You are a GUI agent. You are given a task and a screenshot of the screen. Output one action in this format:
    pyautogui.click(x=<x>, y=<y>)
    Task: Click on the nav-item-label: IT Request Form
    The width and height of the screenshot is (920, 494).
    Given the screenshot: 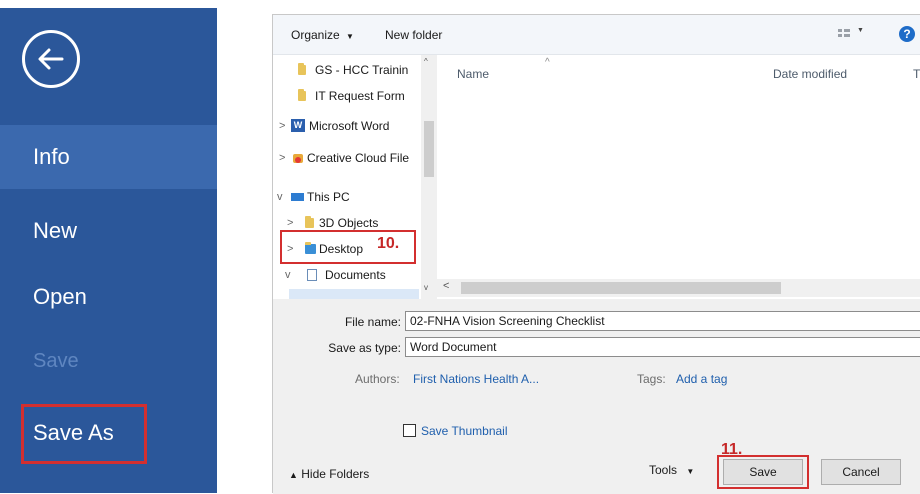 What is the action you would take?
    pyautogui.click(x=360, y=96)
    